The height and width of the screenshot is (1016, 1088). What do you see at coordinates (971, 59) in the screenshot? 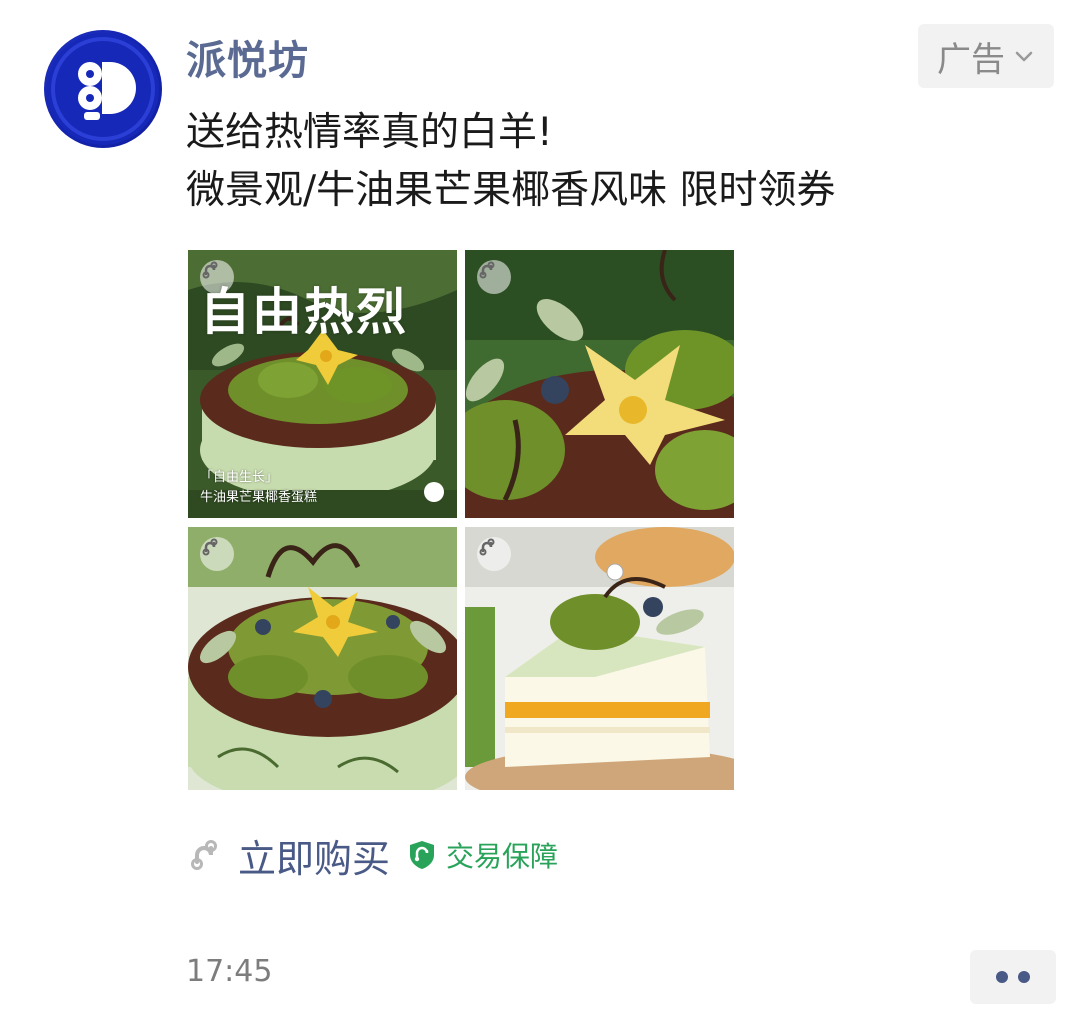
I see `ad-label: 广告` at bounding box center [971, 59].